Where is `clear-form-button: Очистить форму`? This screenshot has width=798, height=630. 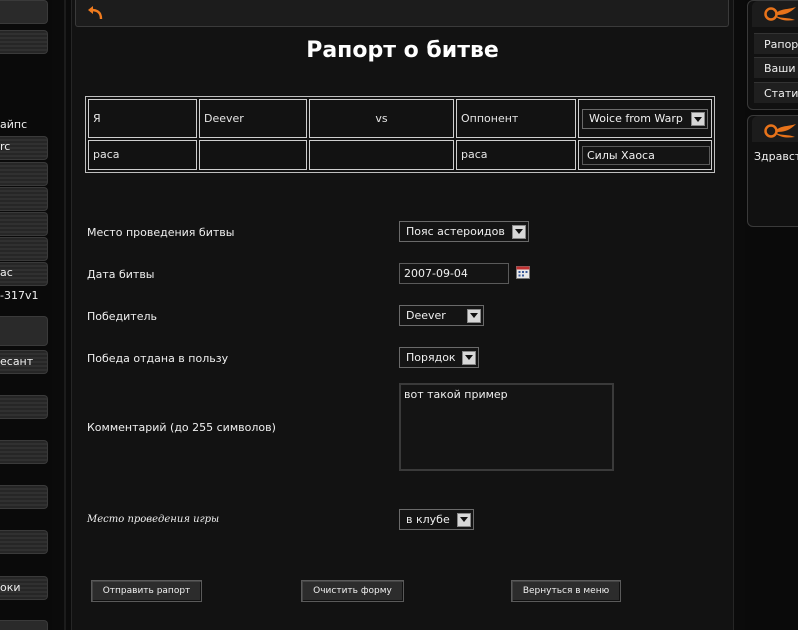 clear-form-button: Очистить форму is located at coordinates (352, 591).